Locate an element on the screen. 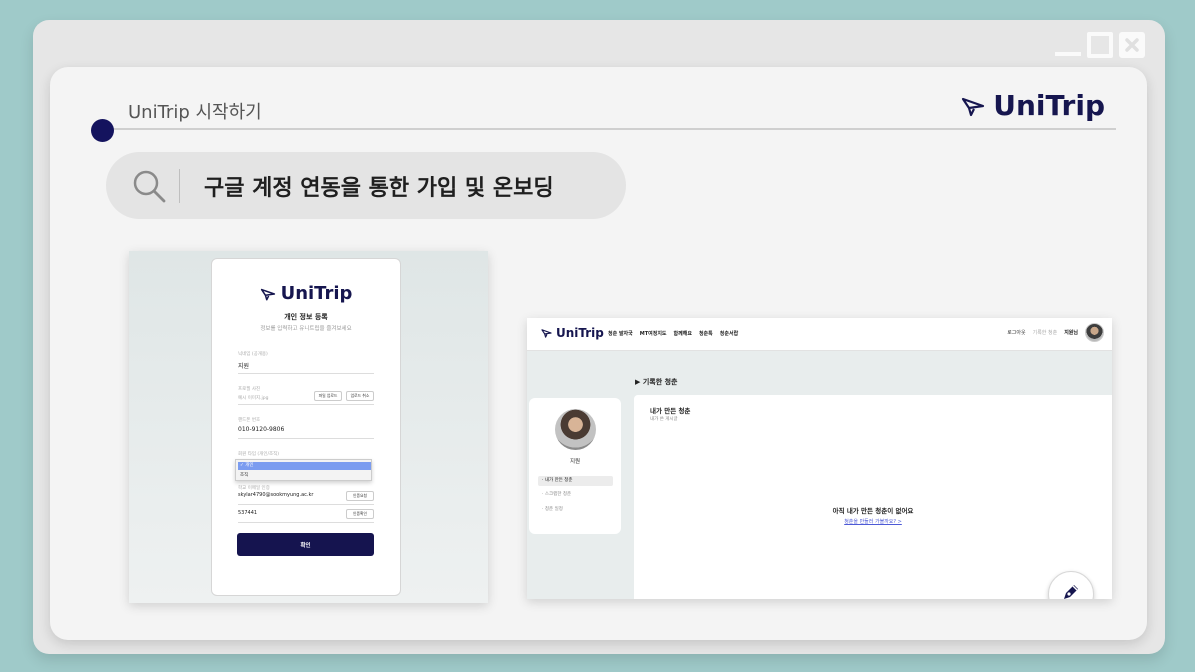  phone-underline is located at coordinates (306, 438).